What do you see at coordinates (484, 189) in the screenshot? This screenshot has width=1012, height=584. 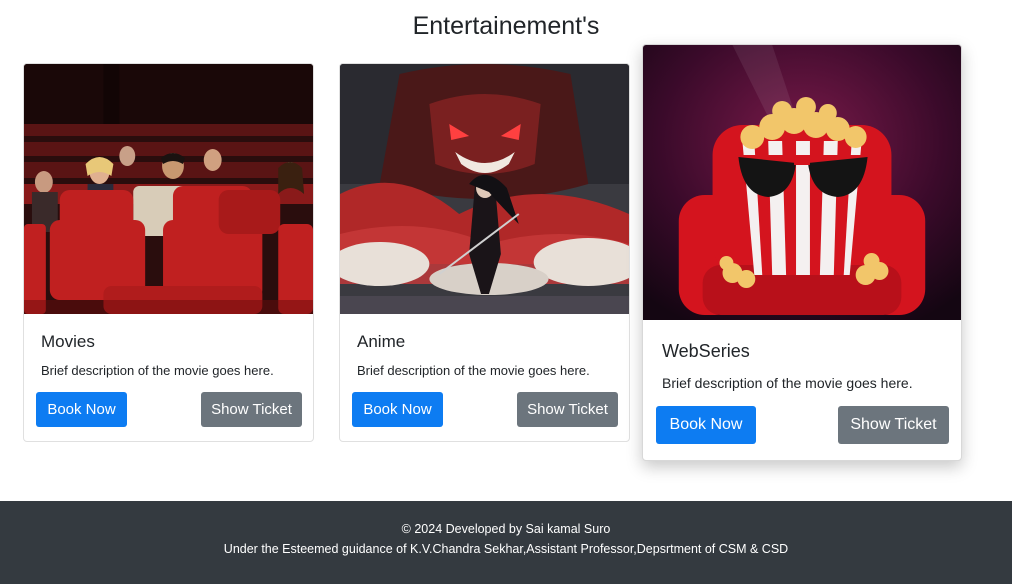 I see `anime-image` at bounding box center [484, 189].